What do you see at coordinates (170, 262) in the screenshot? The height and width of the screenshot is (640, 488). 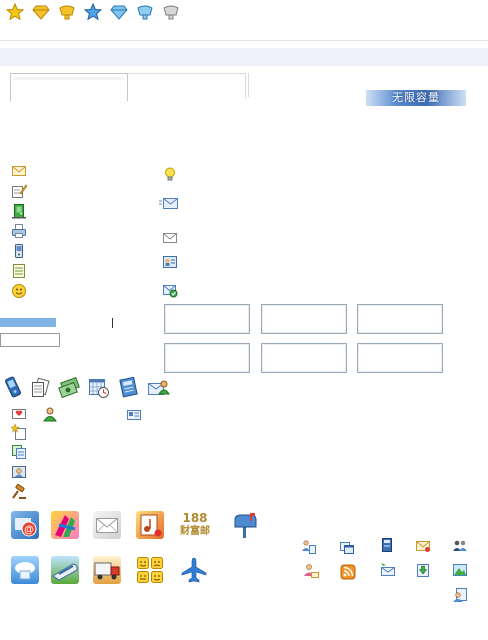 I see `contact-card-icon` at bounding box center [170, 262].